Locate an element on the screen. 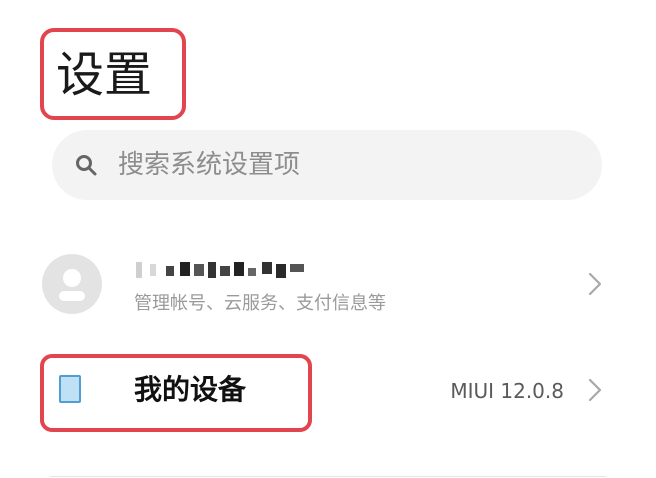 The height and width of the screenshot is (478, 656). divider is located at coordinates (328, 476).